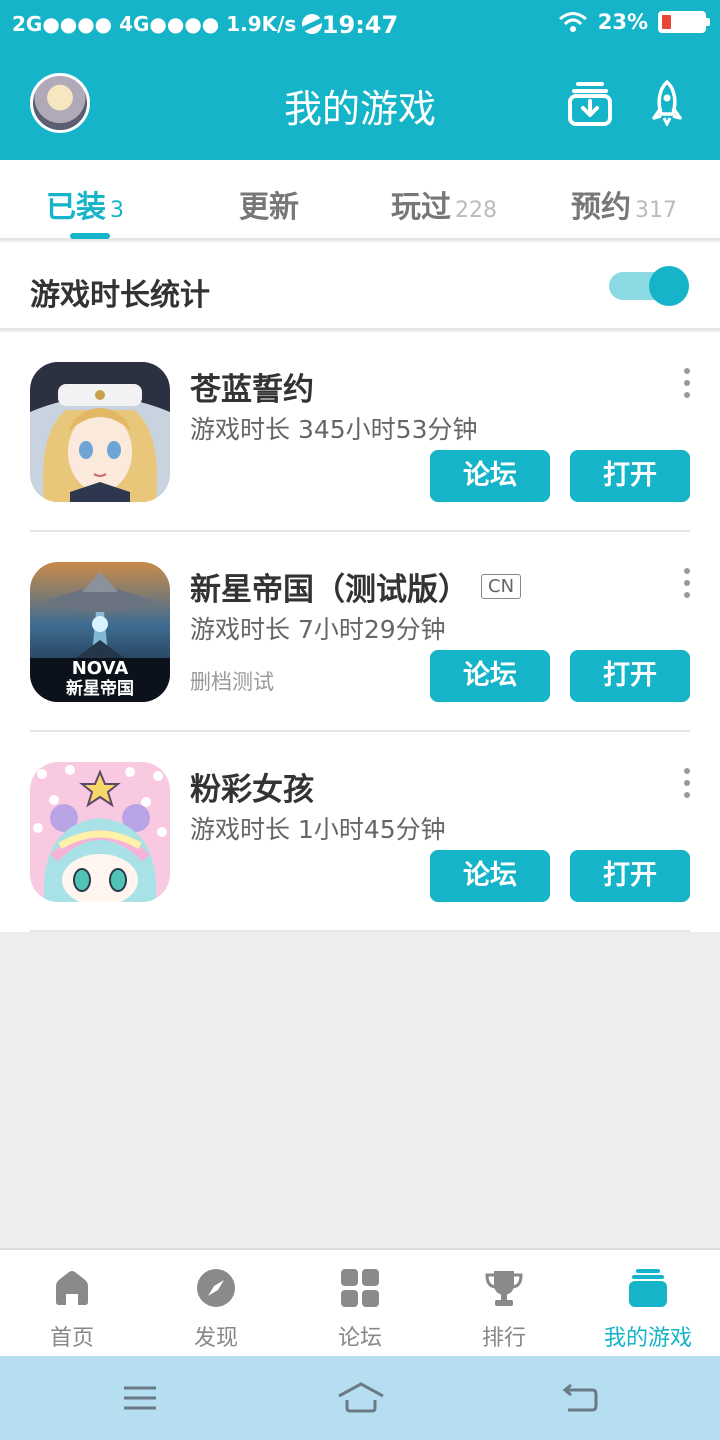 This screenshot has height=1440, width=720. Describe the element at coordinates (580, 1398) in the screenshot. I see `back-icon` at that location.